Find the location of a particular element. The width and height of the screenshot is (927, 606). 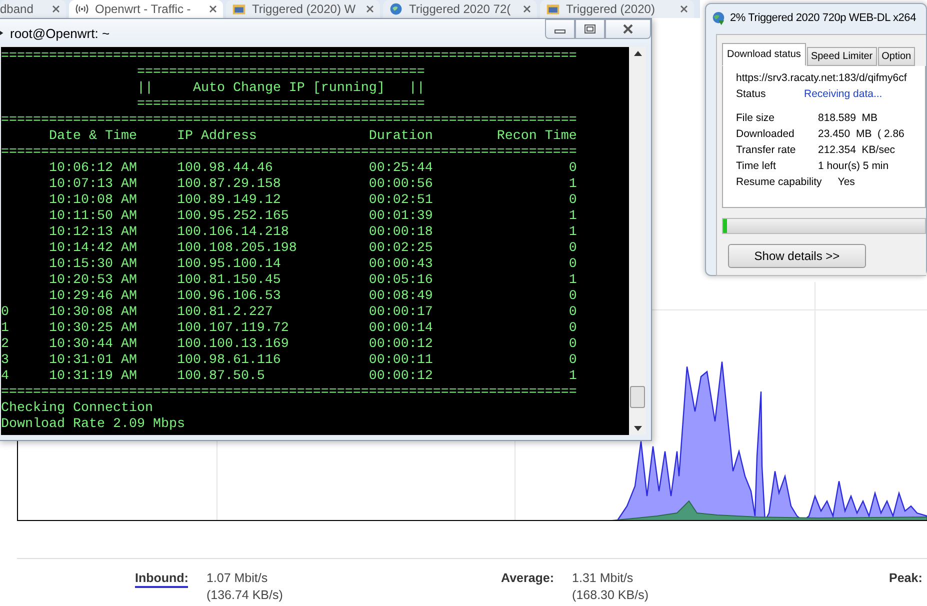

banner-text: || Auto Change IP [running] || is located at coordinates (281, 89).